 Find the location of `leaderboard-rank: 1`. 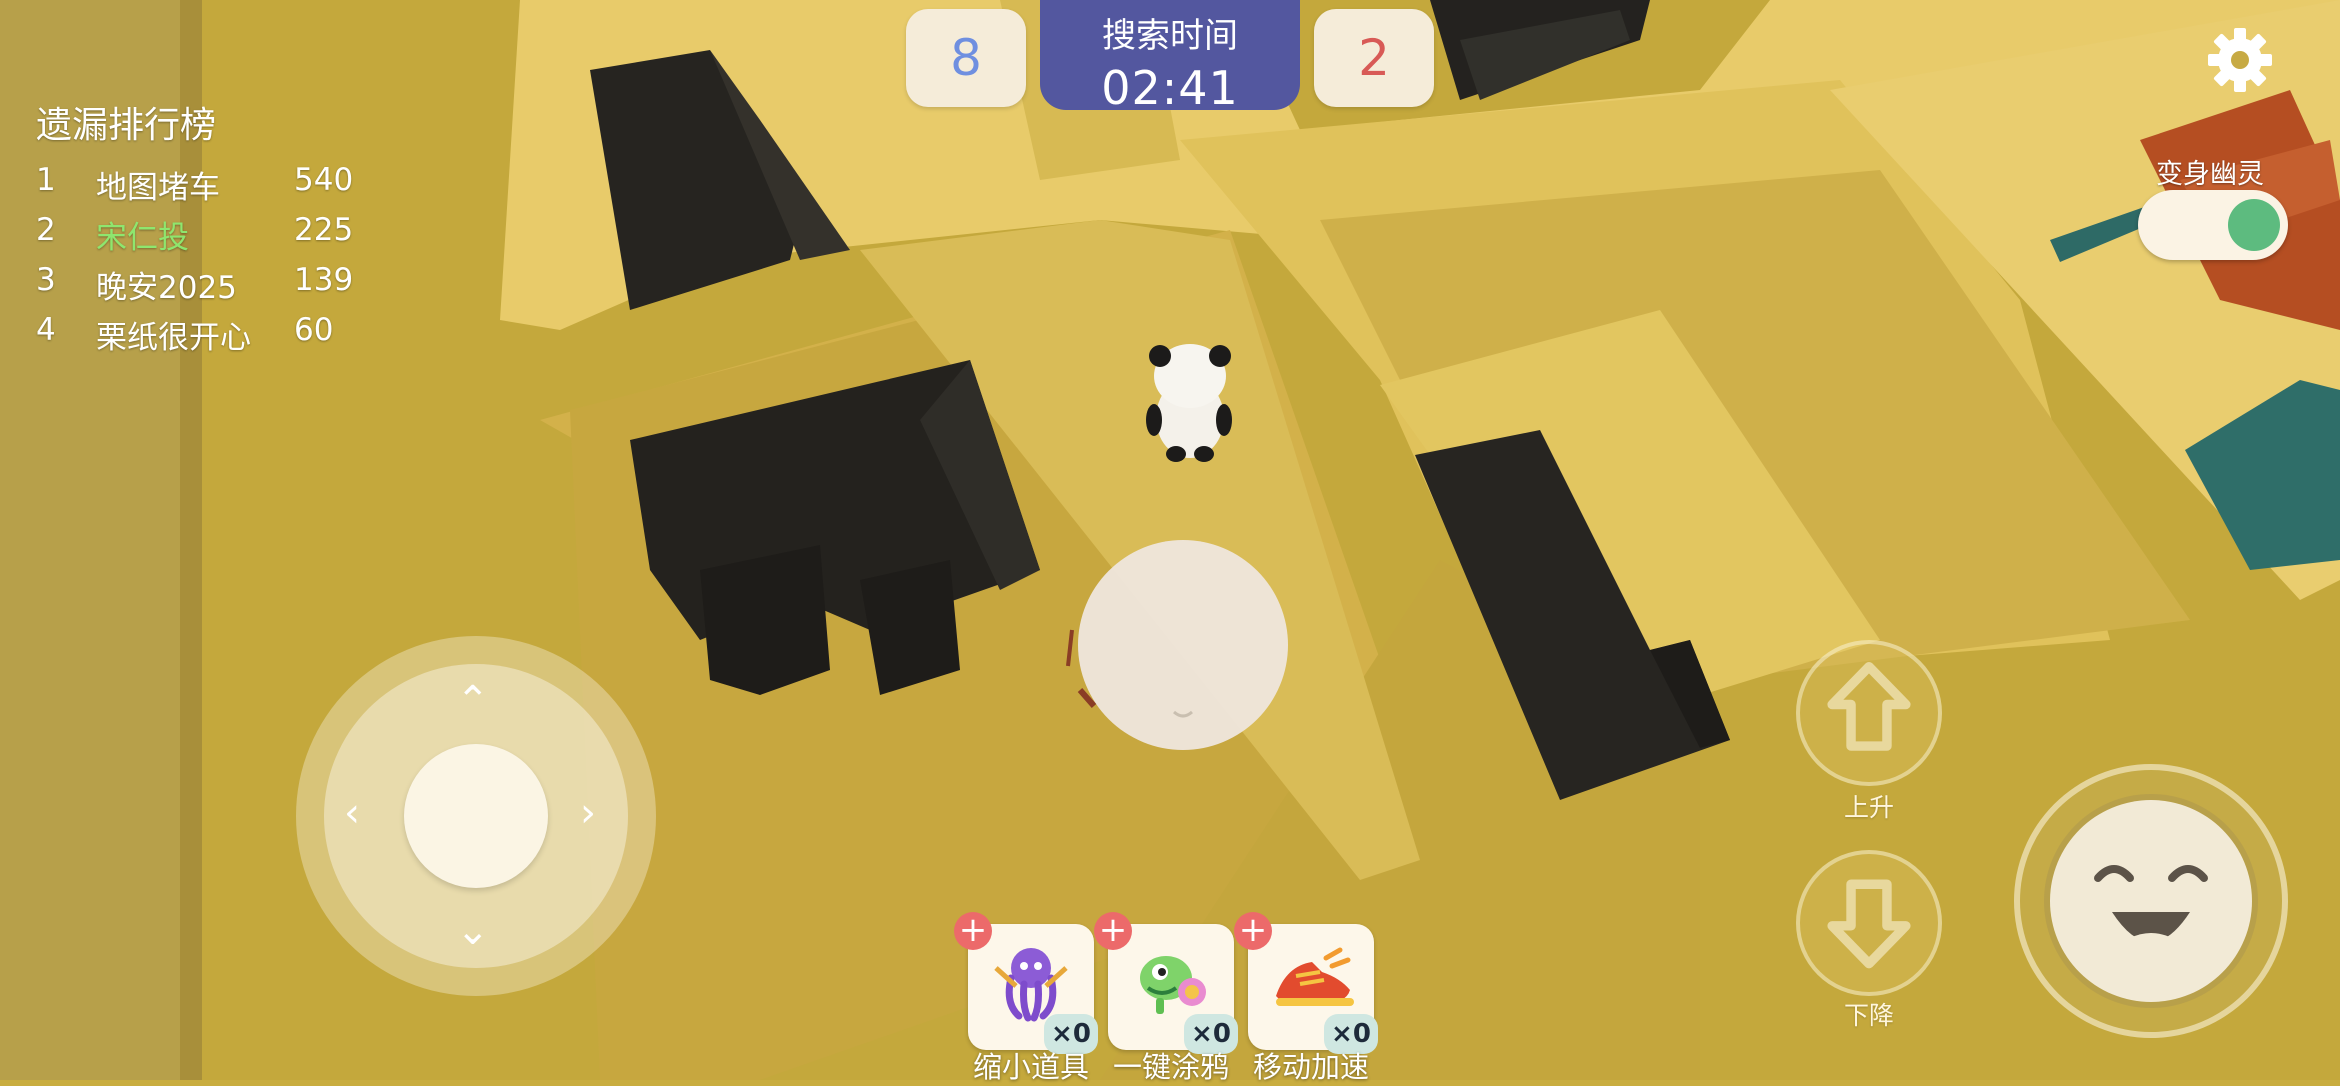

leaderboard-rank: 1 is located at coordinates (46, 180).